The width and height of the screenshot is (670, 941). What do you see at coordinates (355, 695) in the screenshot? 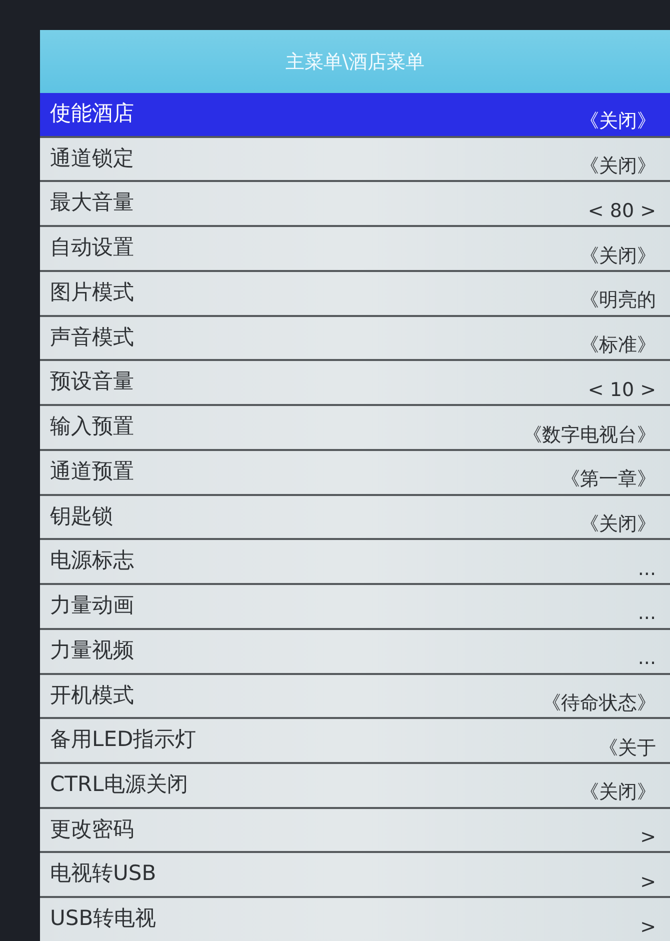
I see `menu-row: 开机模式 《待命状态》` at bounding box center [355, 695].